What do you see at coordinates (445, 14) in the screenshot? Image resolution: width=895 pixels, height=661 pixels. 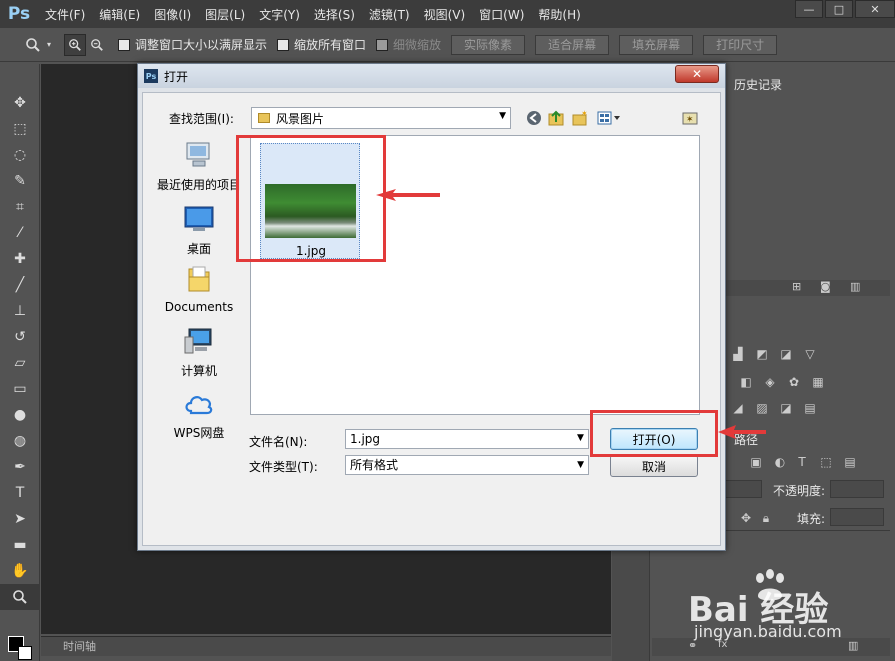 I see `menu-view: 视图(V)` at bounding box center [445, 14].